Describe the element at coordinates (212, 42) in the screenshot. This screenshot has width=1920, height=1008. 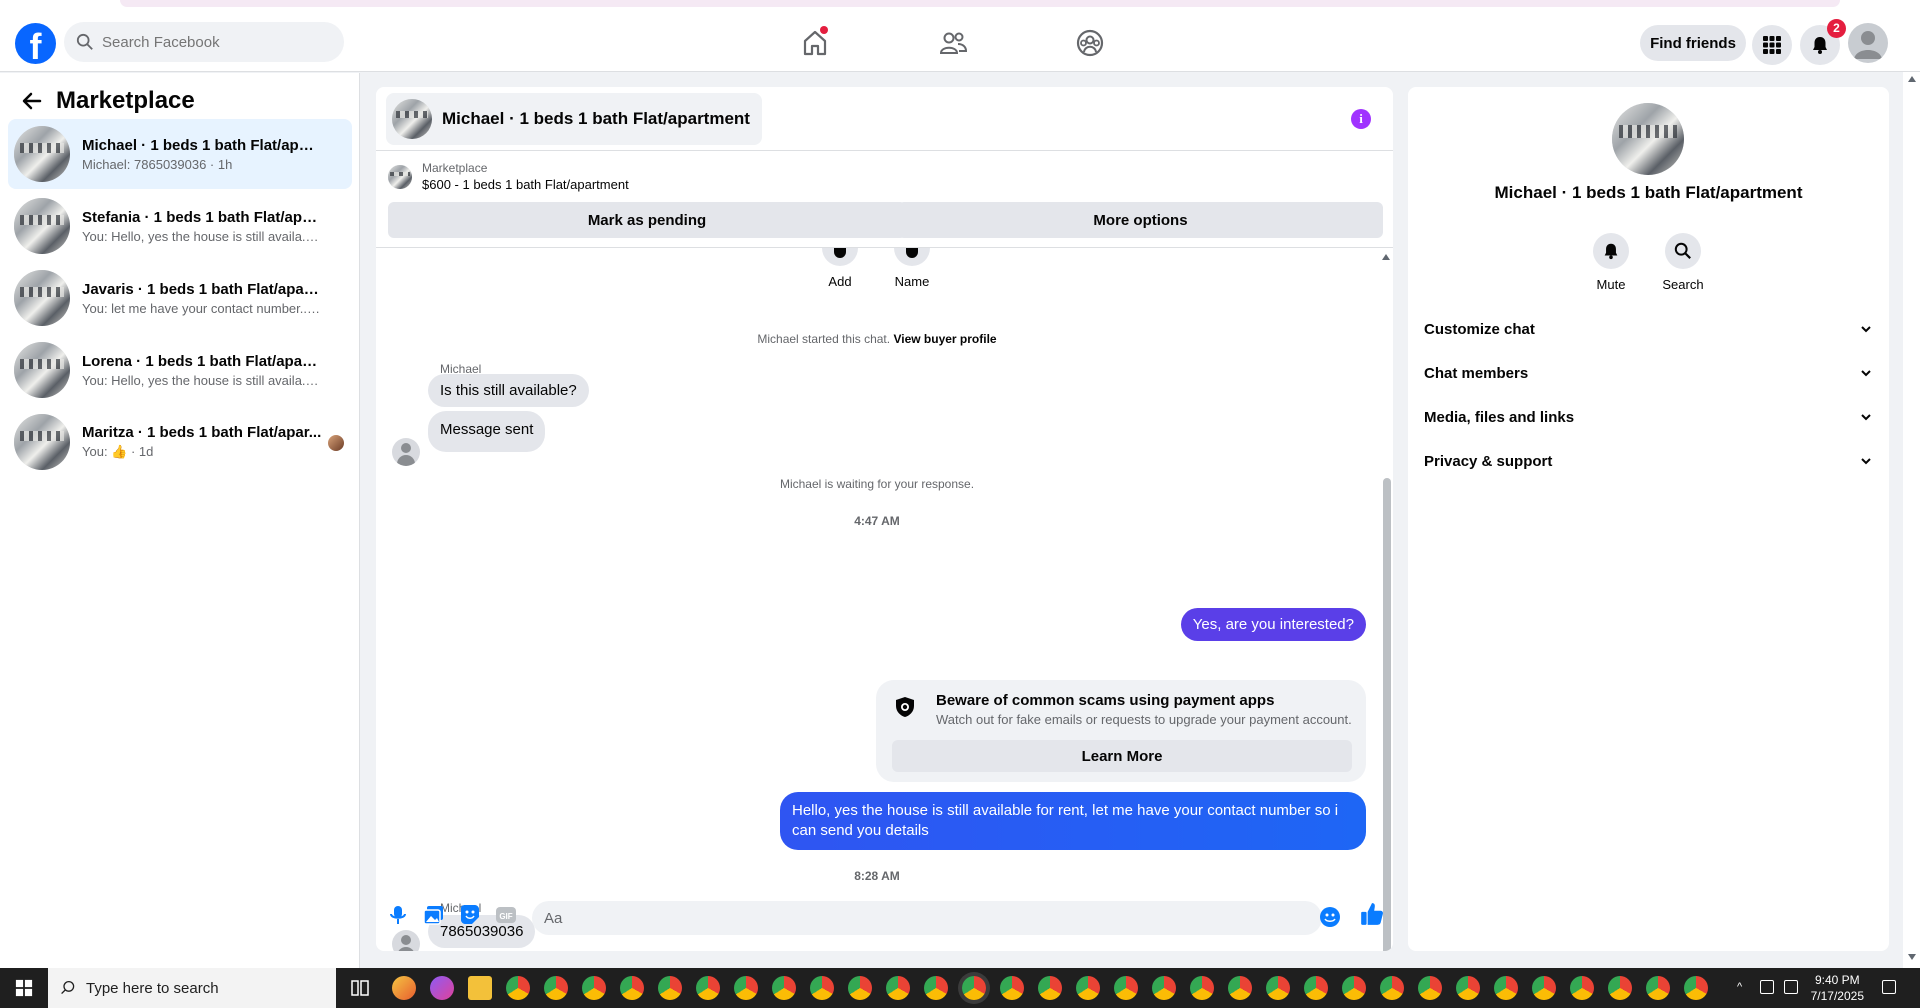
I see `search-input` at that location.